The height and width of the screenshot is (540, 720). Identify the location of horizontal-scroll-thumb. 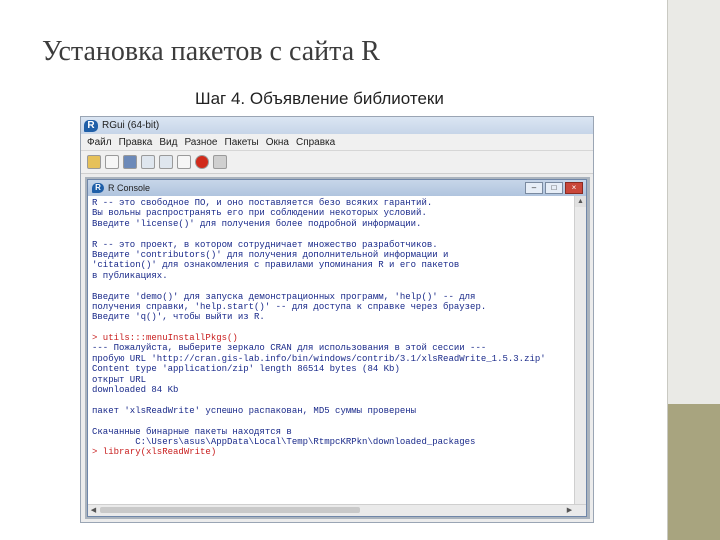
(230, 510).